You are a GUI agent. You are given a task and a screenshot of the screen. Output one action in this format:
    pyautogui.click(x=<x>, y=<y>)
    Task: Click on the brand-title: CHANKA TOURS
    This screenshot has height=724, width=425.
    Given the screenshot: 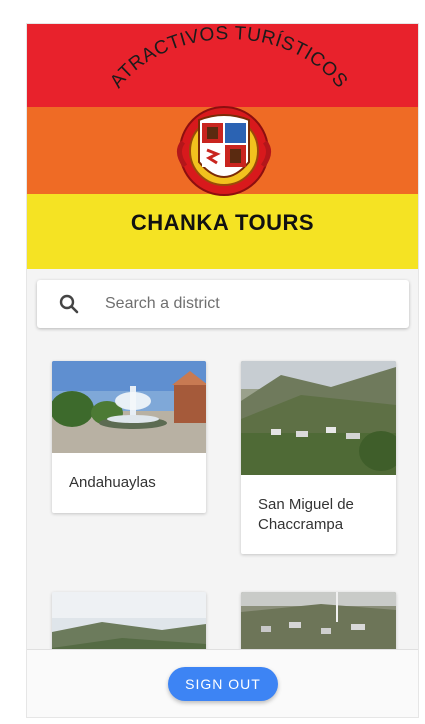 What is the action you would take?
    pyautogui.click(x=222, y=222)
    